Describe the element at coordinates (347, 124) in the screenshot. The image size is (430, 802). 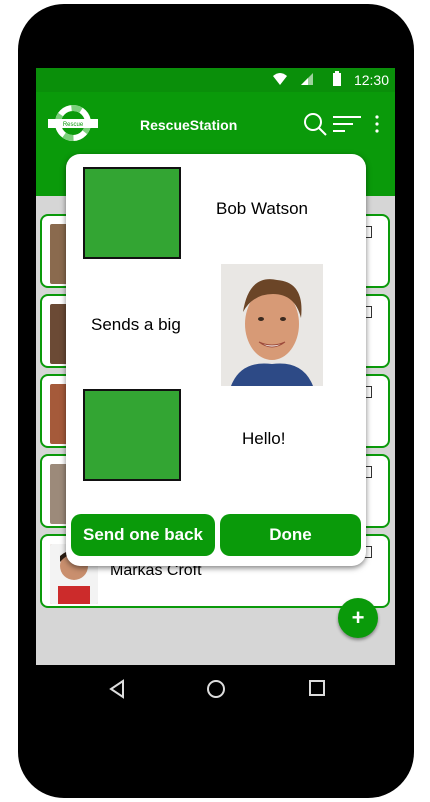
I see `filter-icon` at that location.